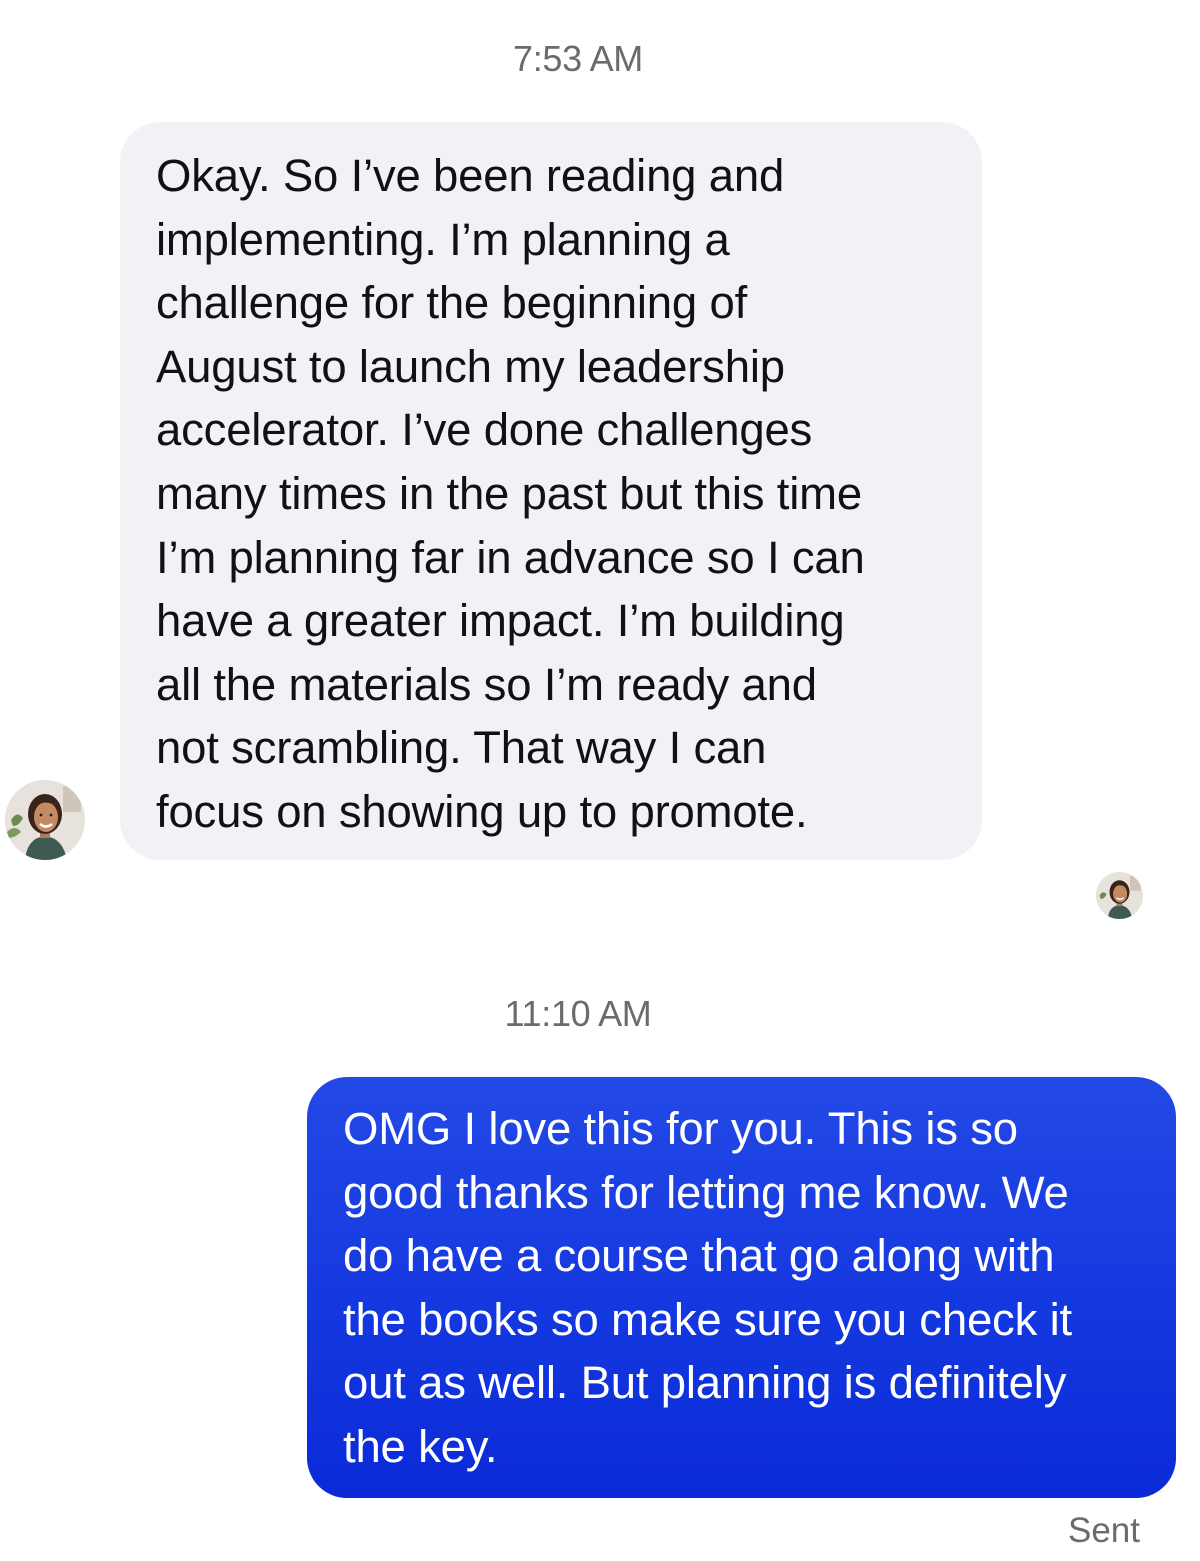  I want to click on message-line: Okay. So I’ve been reading and, so click(470, 175).